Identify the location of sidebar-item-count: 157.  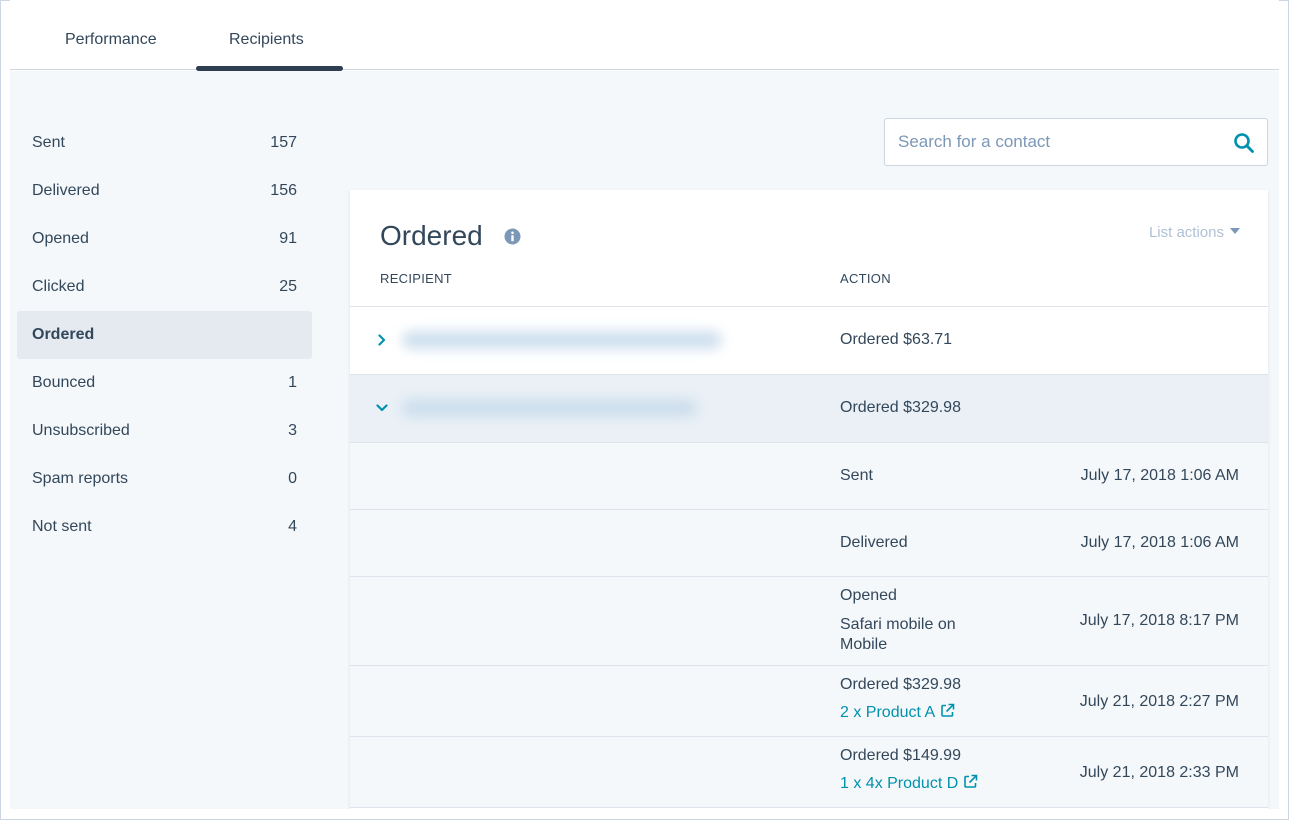
(283, 142).